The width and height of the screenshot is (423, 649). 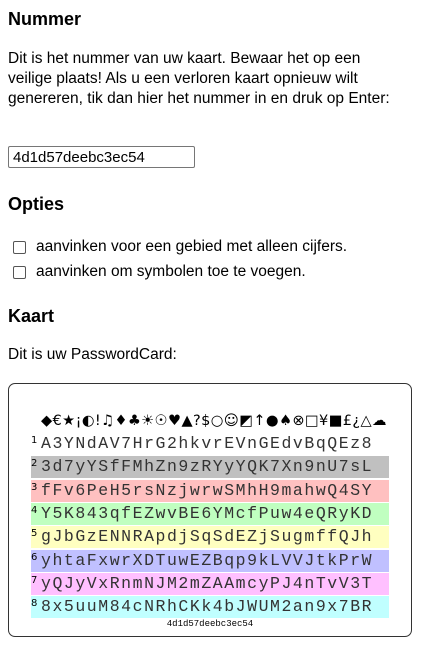 I want to click on options-heading: Opties, so click(x=36, y=204).